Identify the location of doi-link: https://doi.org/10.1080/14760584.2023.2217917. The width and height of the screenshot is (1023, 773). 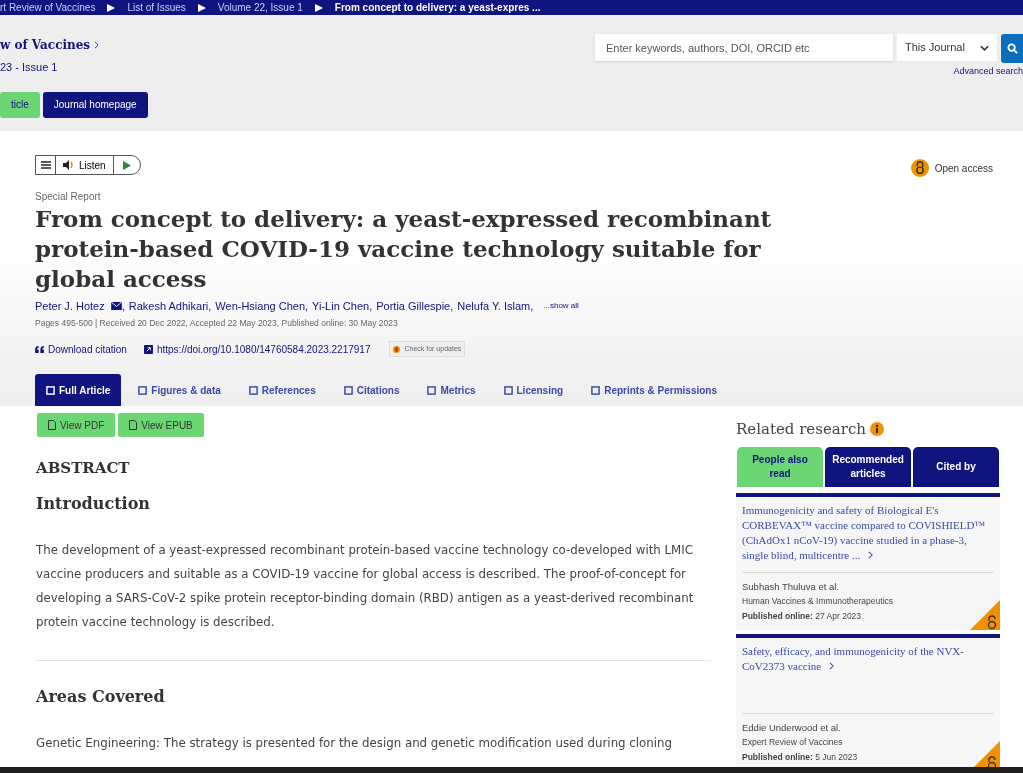
(263, 349).